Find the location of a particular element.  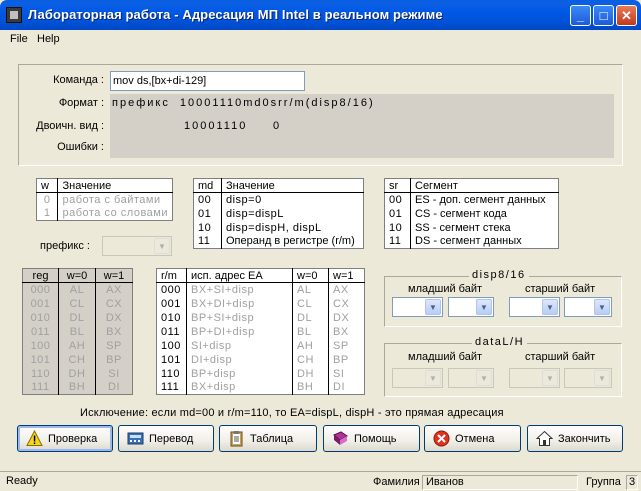

data-group-title: dataL/H is located at coordinates (500, 342).